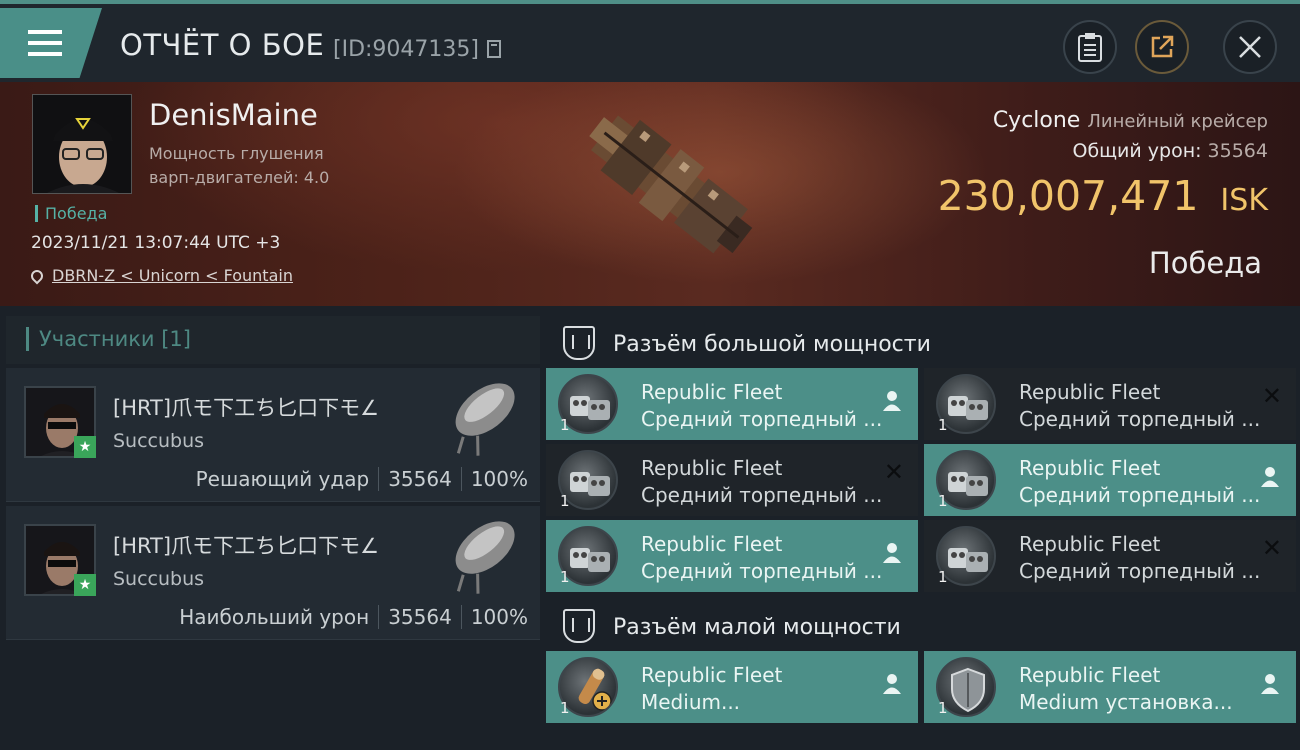 Image resolution: width=1300 pixels, height=750 pixels. I want to click on warp-line-1: Мощность глушения, so click(236, 153).